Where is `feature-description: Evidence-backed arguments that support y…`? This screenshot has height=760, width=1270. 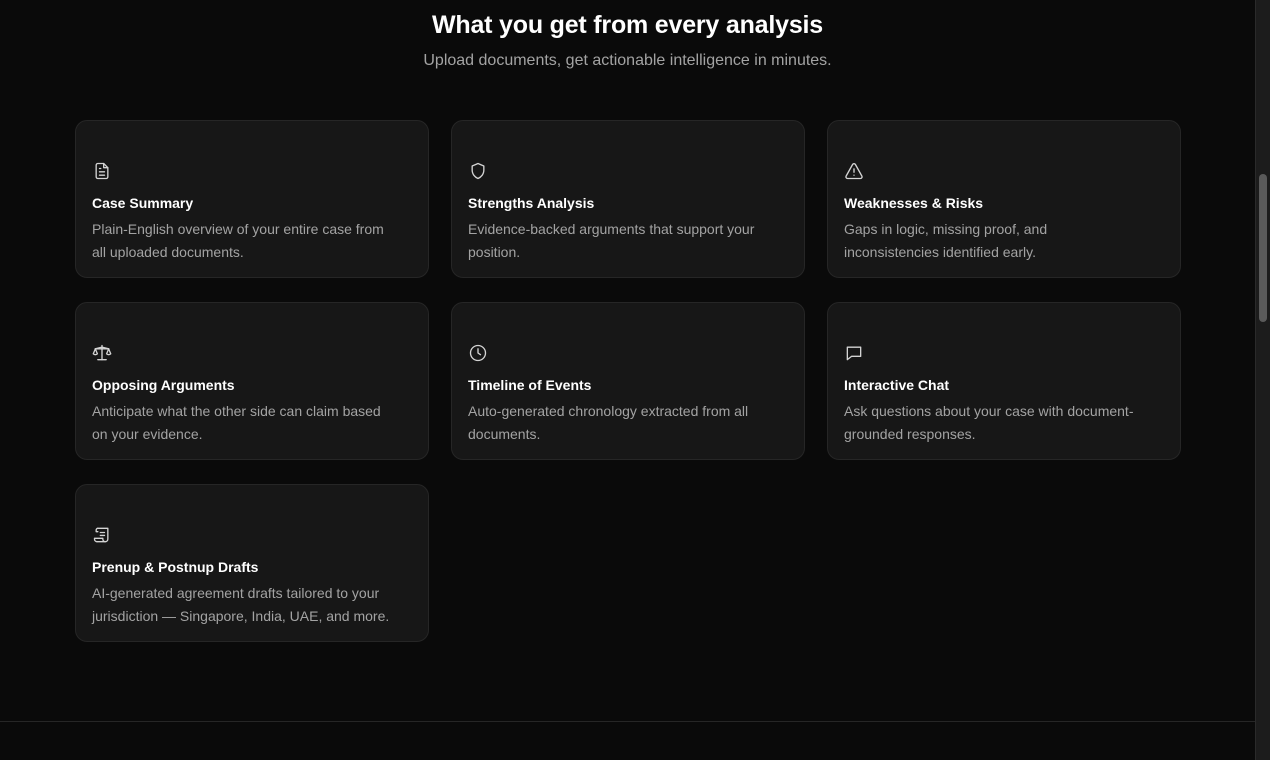 feature-description: Evidence-backed arguments that support y… is located at coordinates (611, 240).